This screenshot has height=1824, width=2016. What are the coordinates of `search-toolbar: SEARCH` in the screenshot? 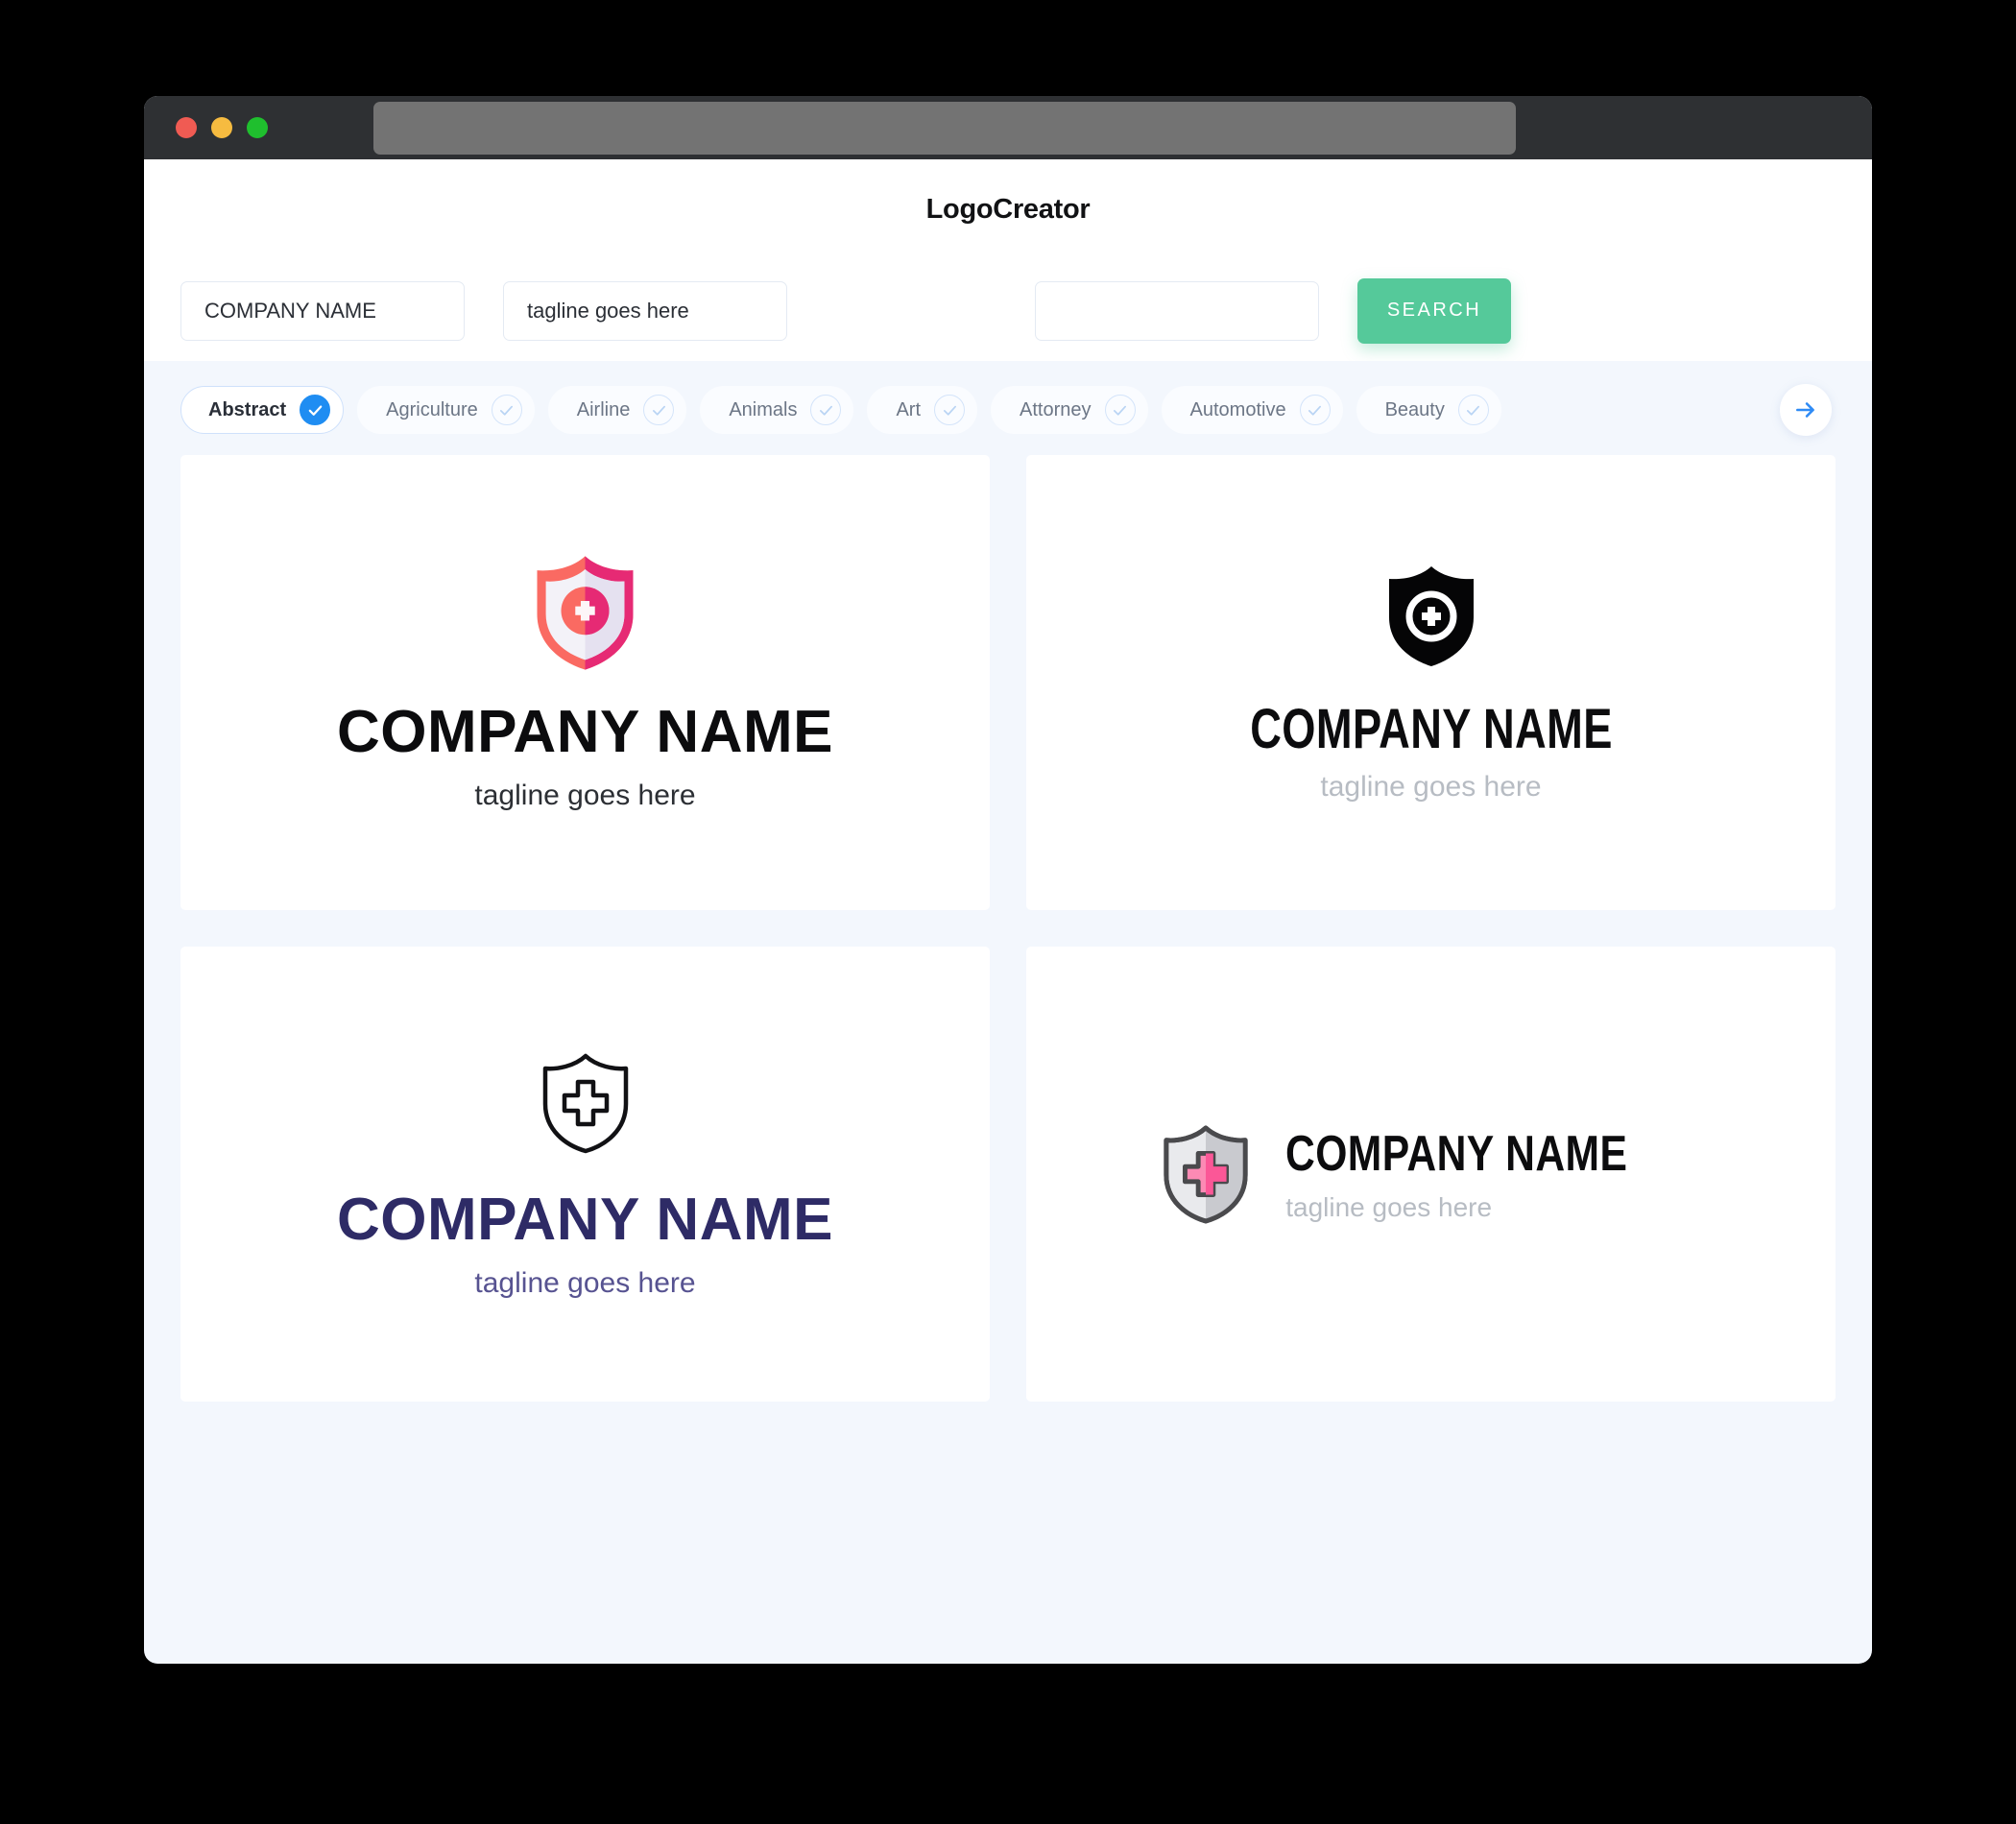 It's located at (1008, 310).